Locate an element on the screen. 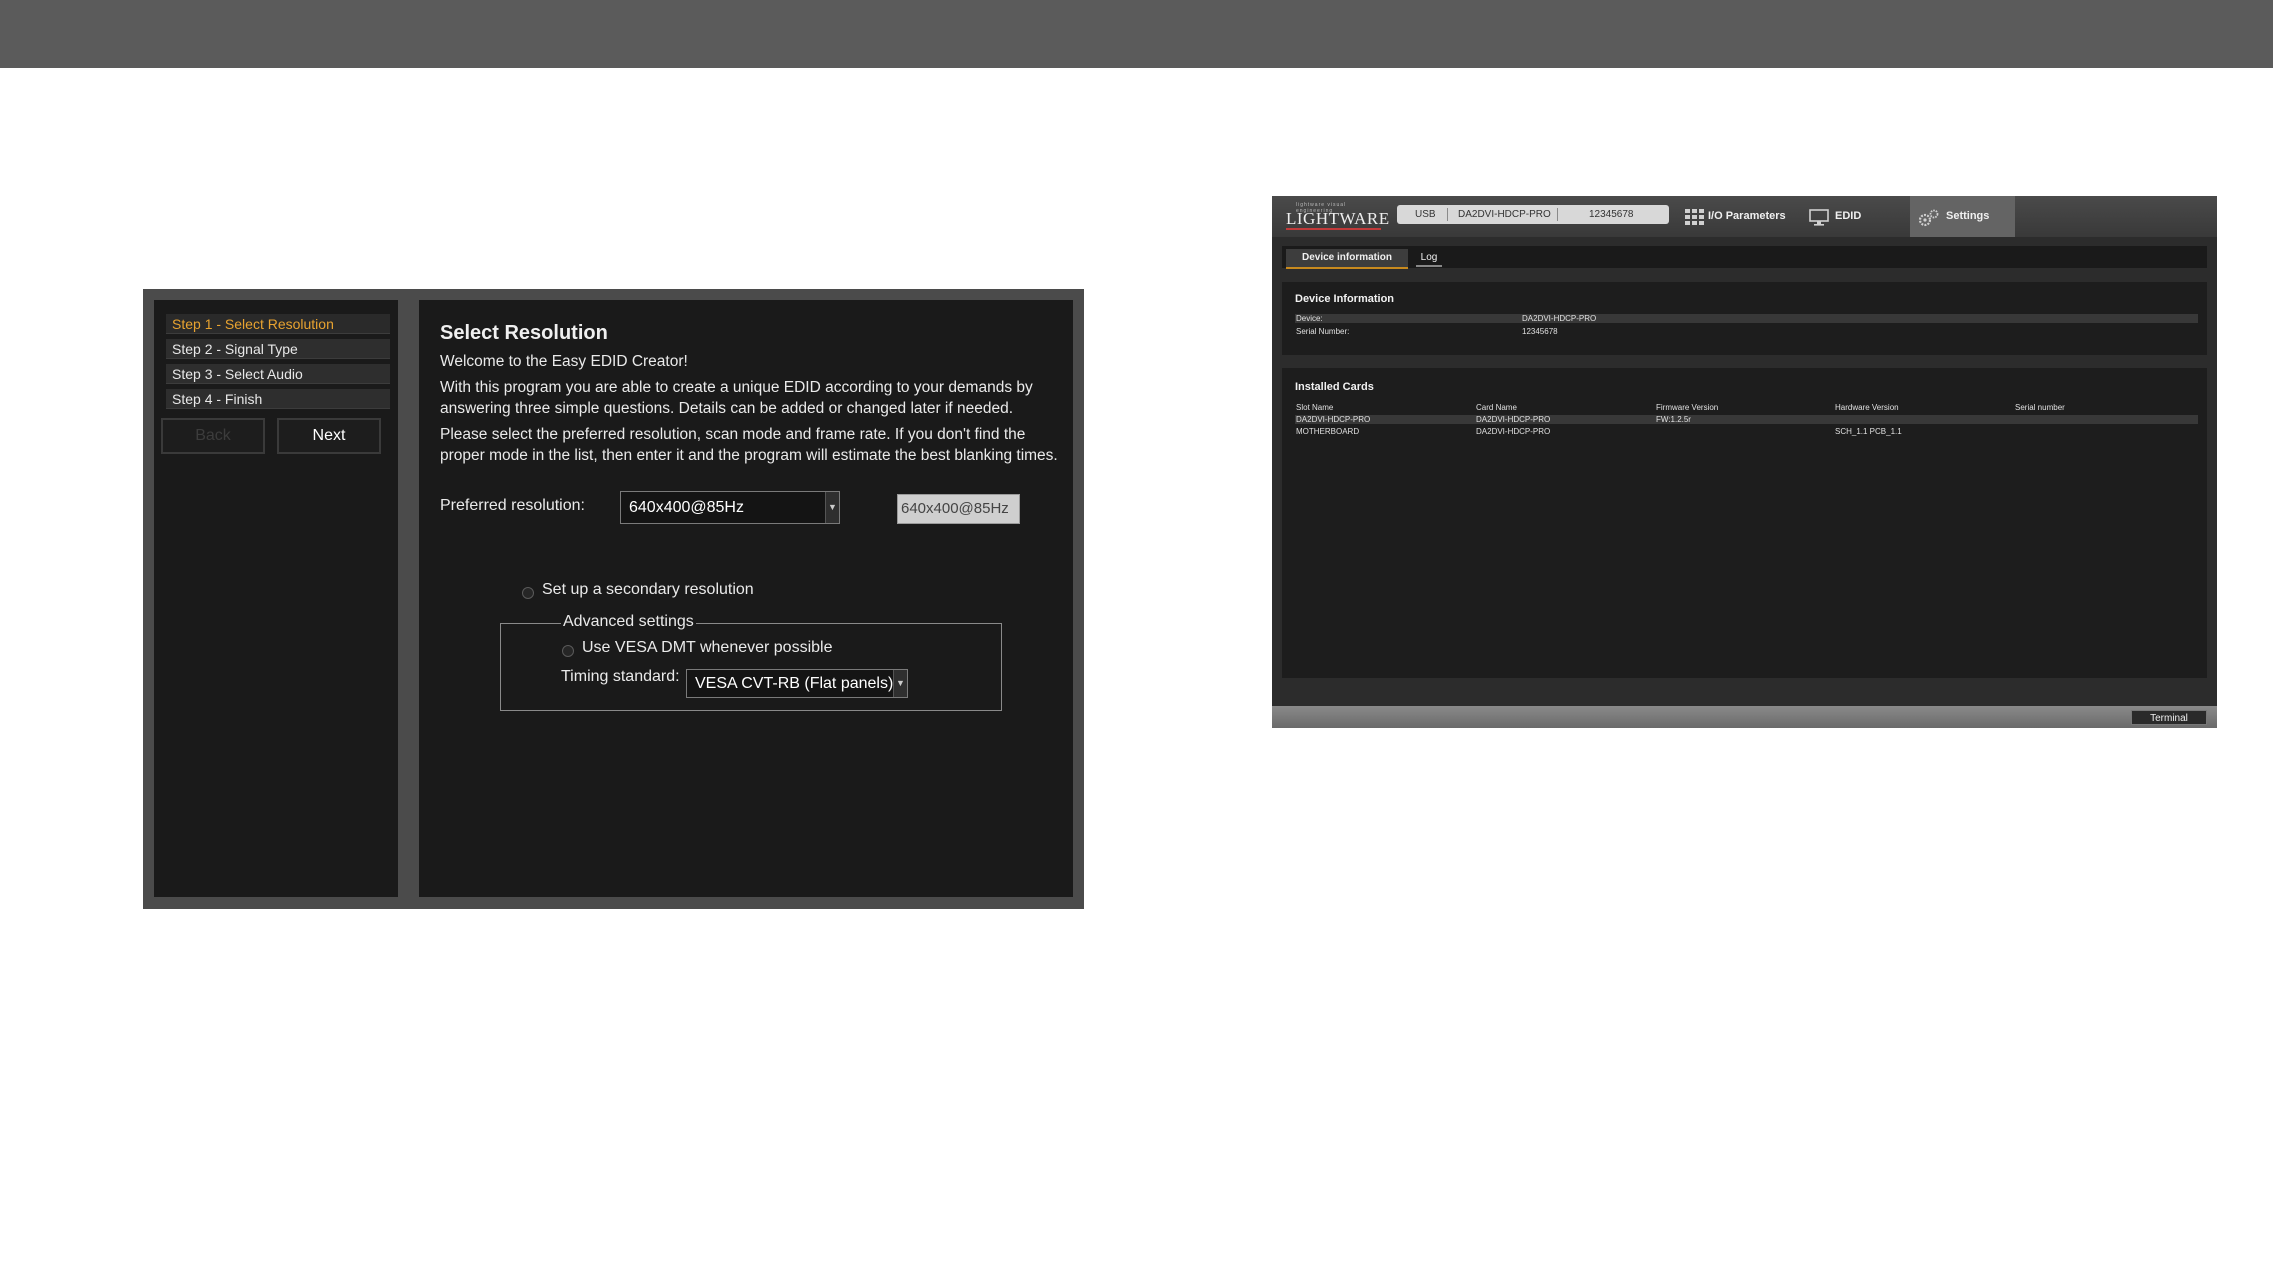 This screenshot has width=2273, height=1276. grid-icon is located at coordinates (1694, 217).